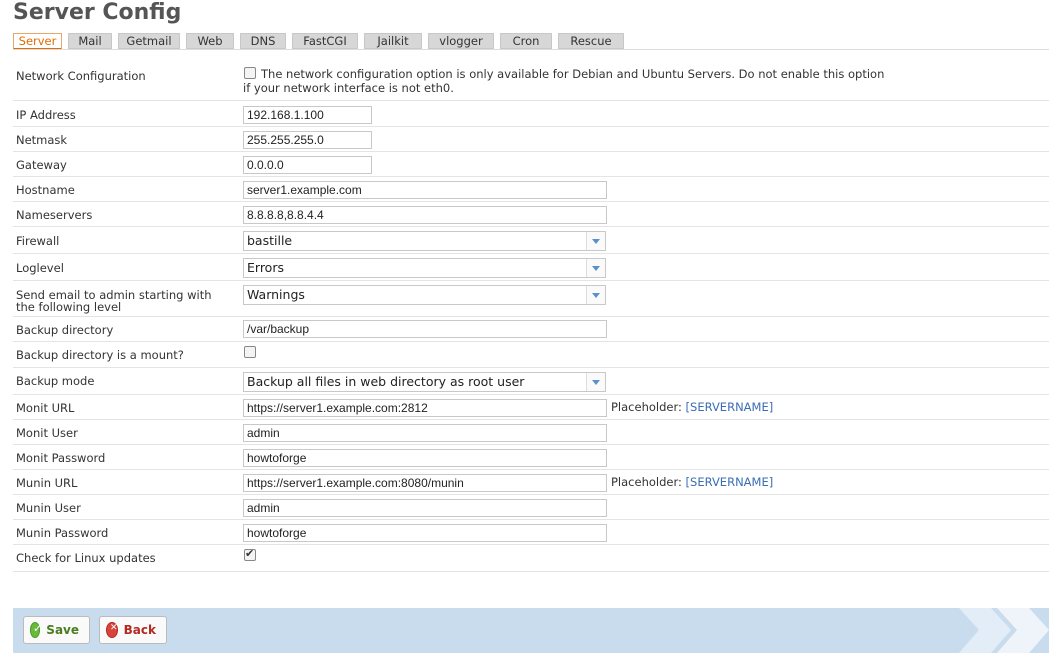 This screenshot has height=668, width=1061. I want to click on form-row-hostname: Hostname server1.example.com, so click(531, 189).